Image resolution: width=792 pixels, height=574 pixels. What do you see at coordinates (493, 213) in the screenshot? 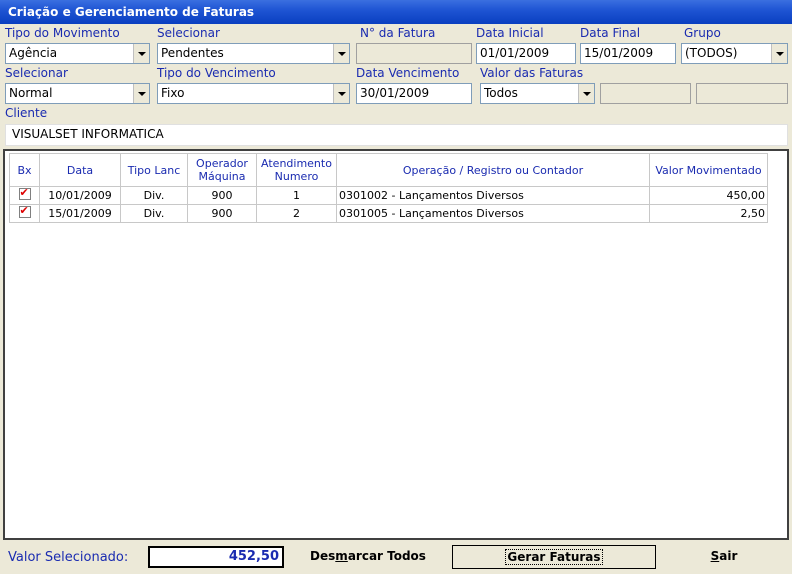
I see `cell-operacao: 0301005 - Lançamentos Diversos` at bounding box center [493, 213].